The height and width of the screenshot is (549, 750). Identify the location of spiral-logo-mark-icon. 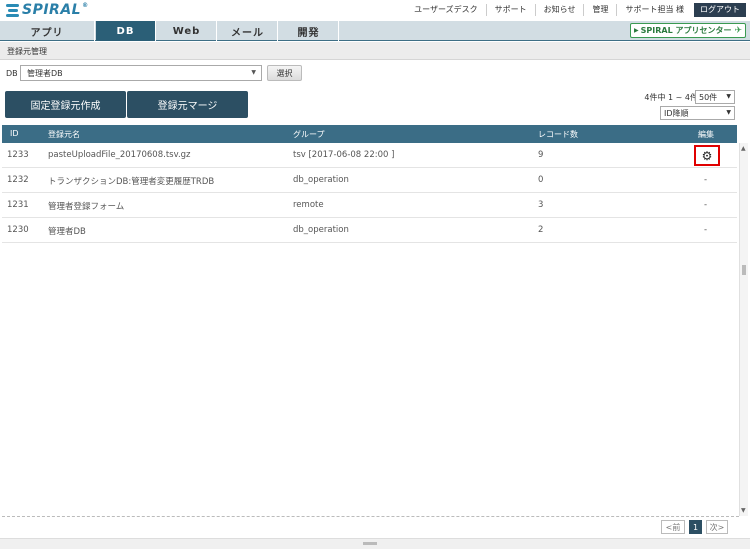
(13, 10).